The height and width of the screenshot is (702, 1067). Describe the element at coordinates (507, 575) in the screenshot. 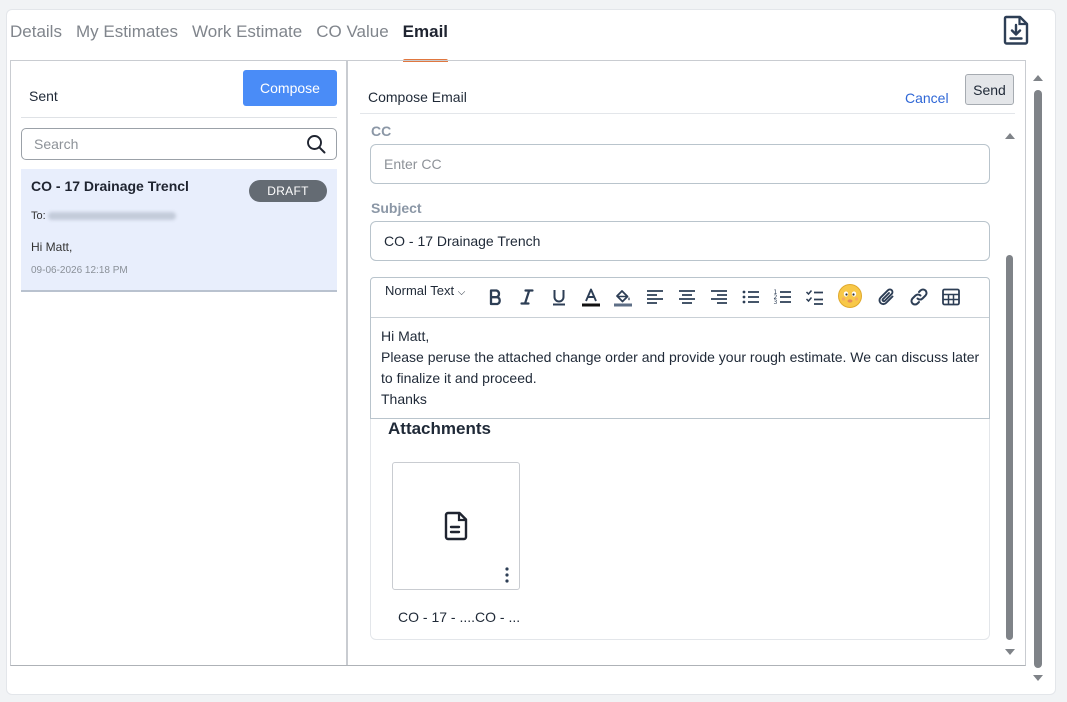

I see `more-options-icon` at that location.